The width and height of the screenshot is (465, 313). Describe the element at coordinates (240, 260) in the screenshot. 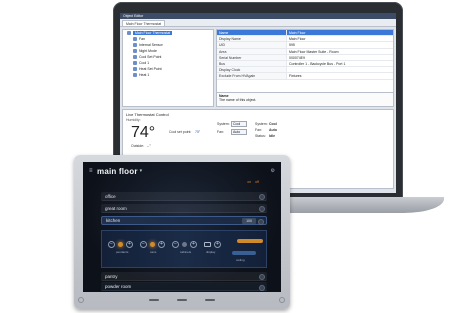

I see `control-caption: ceiling` at that location.